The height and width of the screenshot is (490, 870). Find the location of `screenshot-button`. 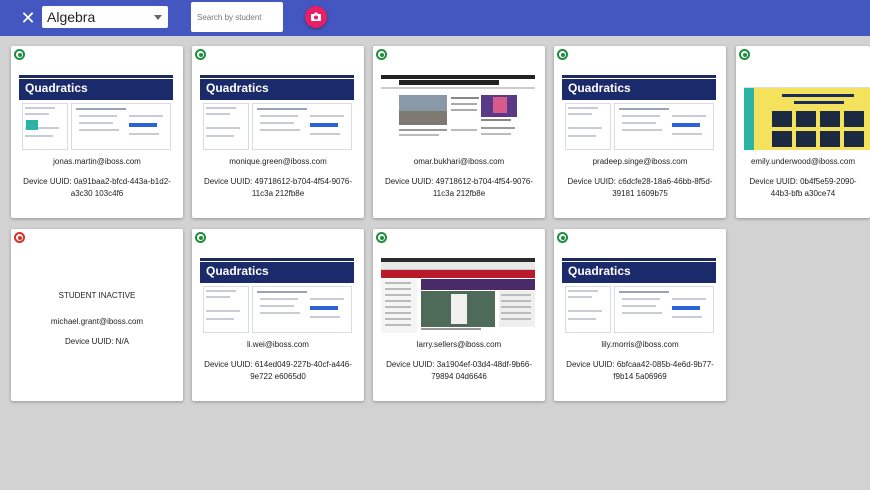

screenshot-button is located at coordinates (316, 17).